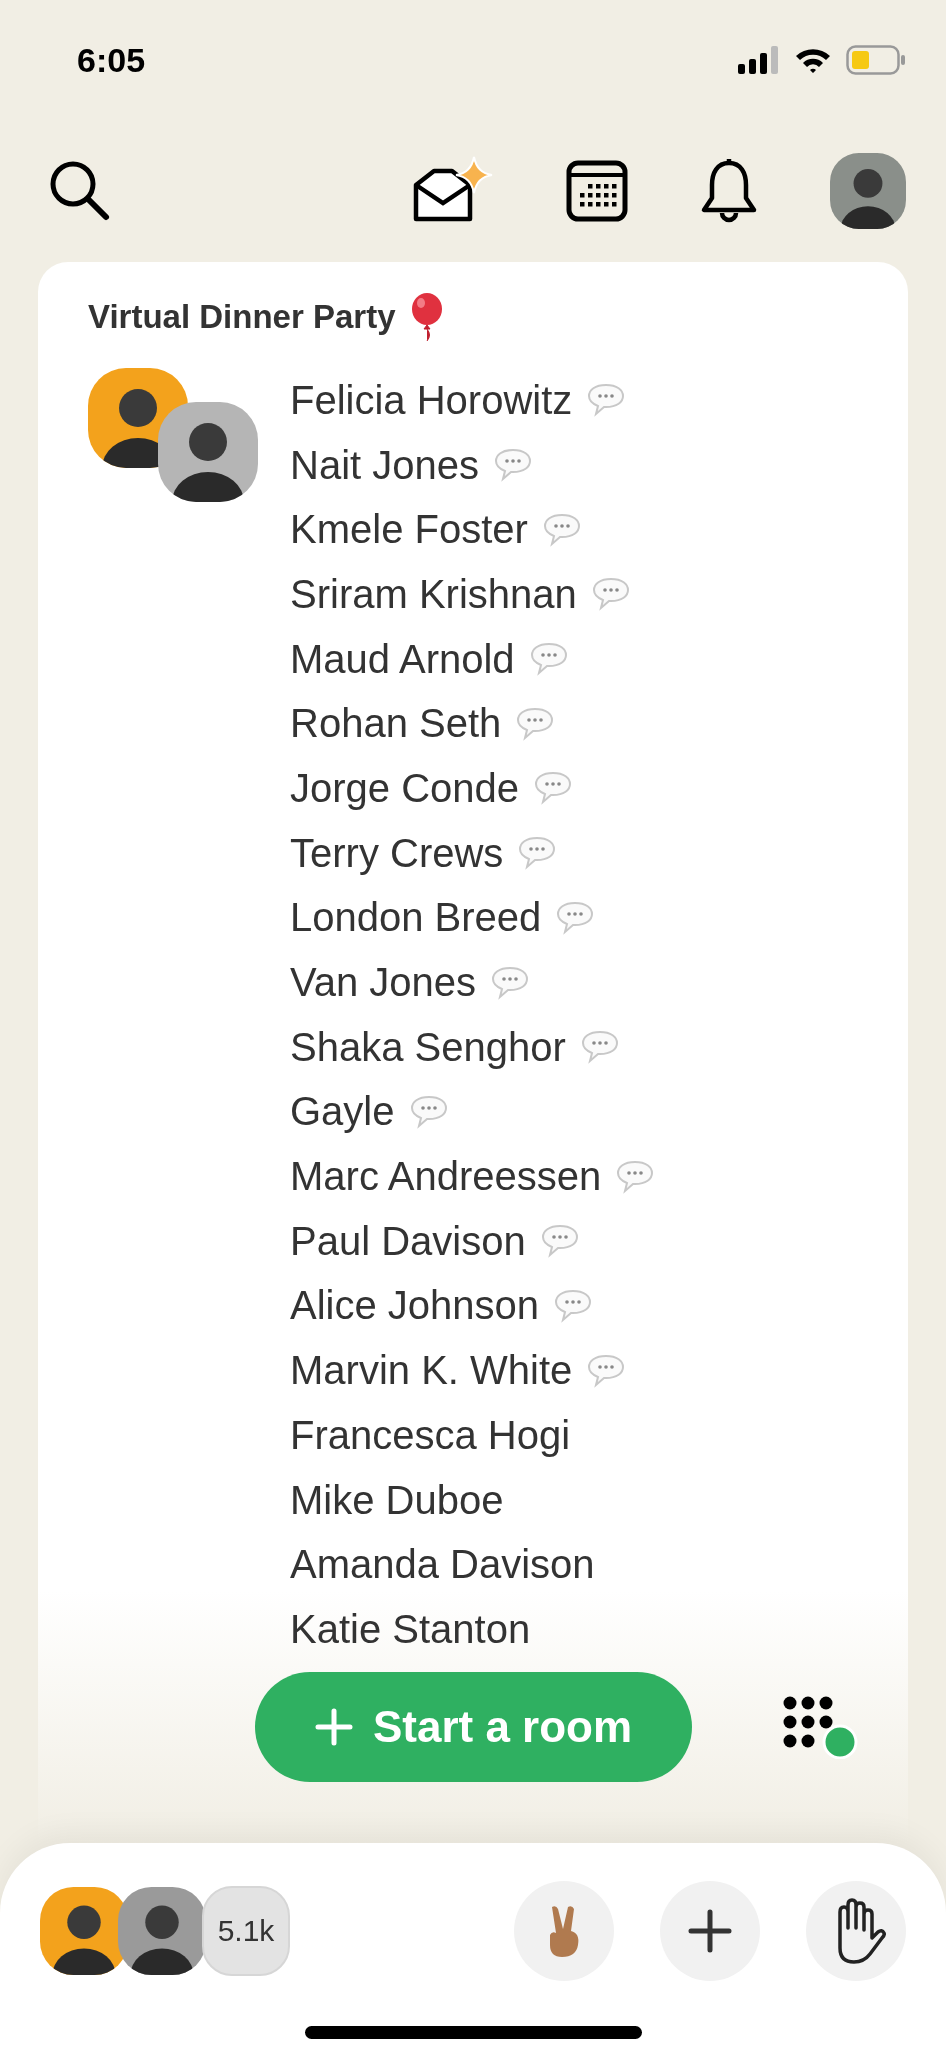  What do you see at coordinates (415, 1306) in the screenshot?
I see `member-name: Alice Johnson` at bounding box center [415, 1306].